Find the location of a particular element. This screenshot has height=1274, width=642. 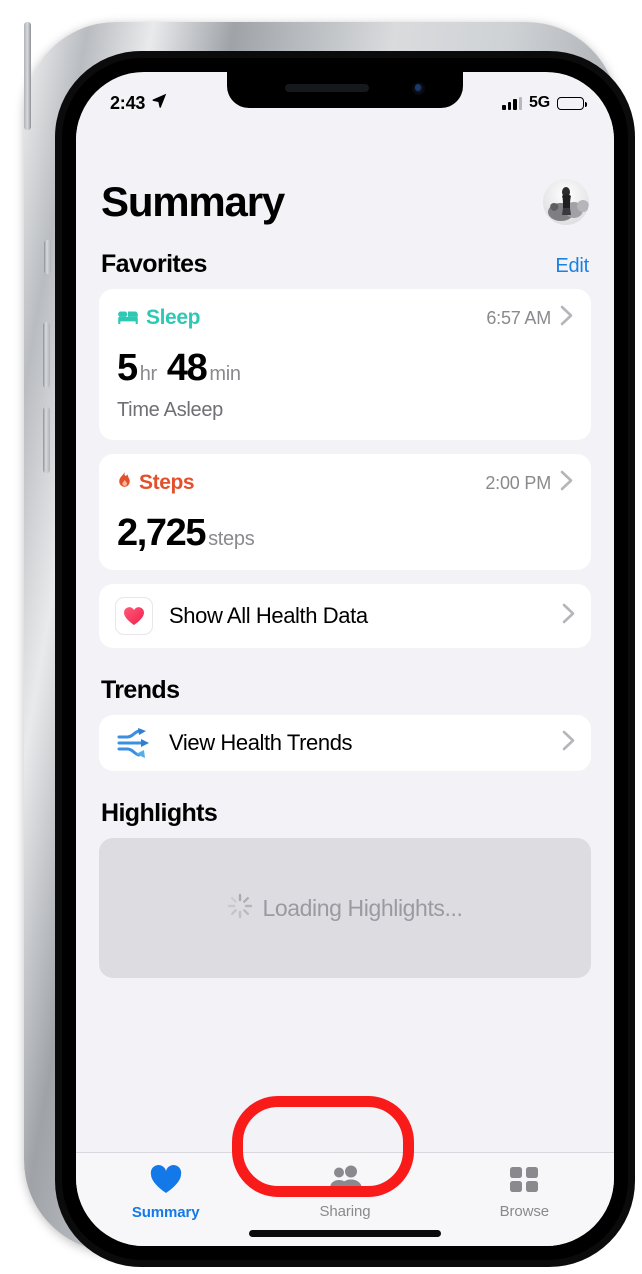

health-heart-app-icon is located at coordinates (134, 616).